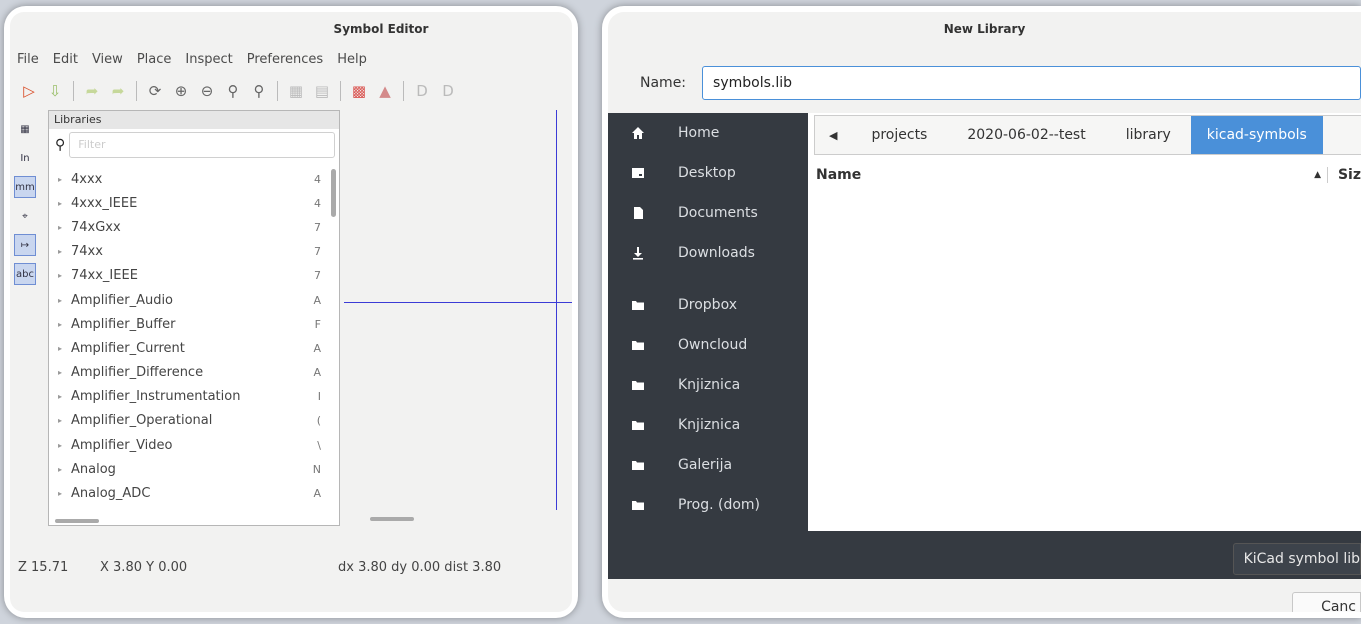 The image size is (1361, 624). Describe the element at coordinates (422, 91) in the screenshot. I see `de-morgan-standard-icon: D` at that location.